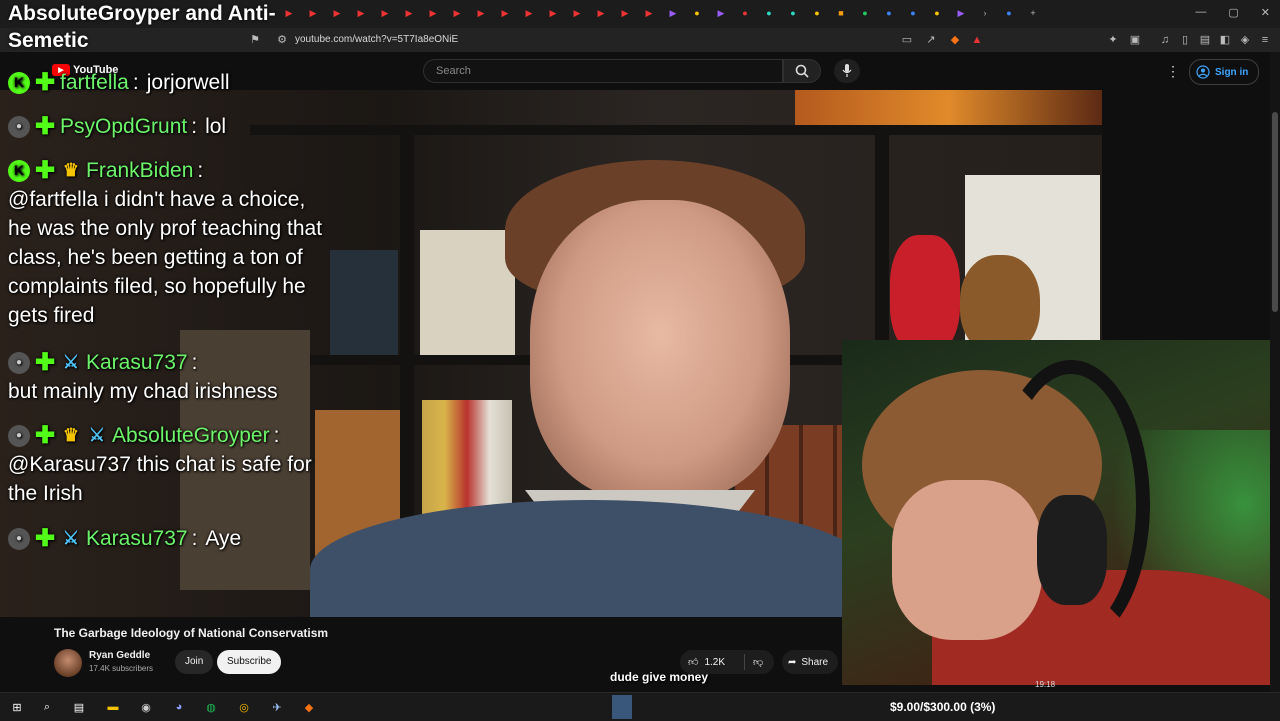 Image resolution: width=1280 pixels, height=721 pixels. I want to click on share-page-icon: ↗, so click(931, 40).